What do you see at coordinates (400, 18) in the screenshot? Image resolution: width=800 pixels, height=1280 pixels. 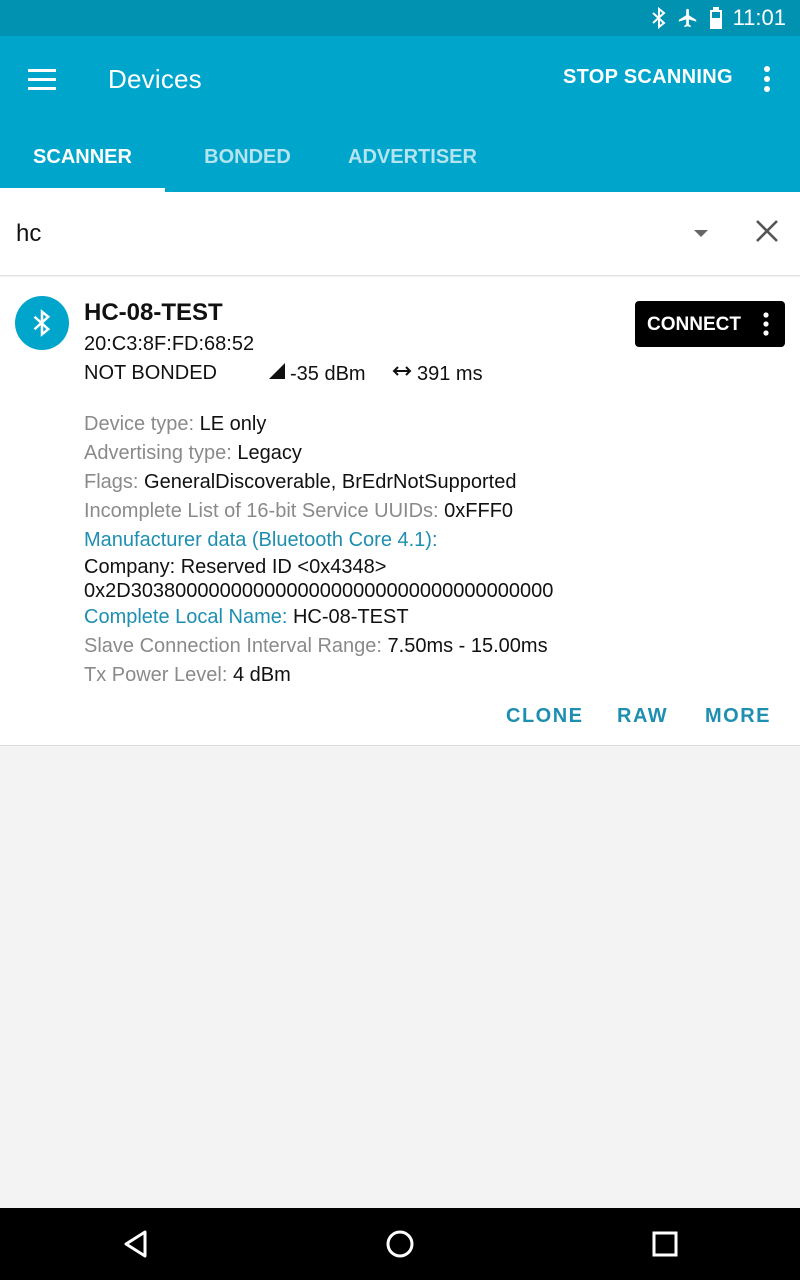 I see `status-bar: 11:01` at bounding box center [400, 18].